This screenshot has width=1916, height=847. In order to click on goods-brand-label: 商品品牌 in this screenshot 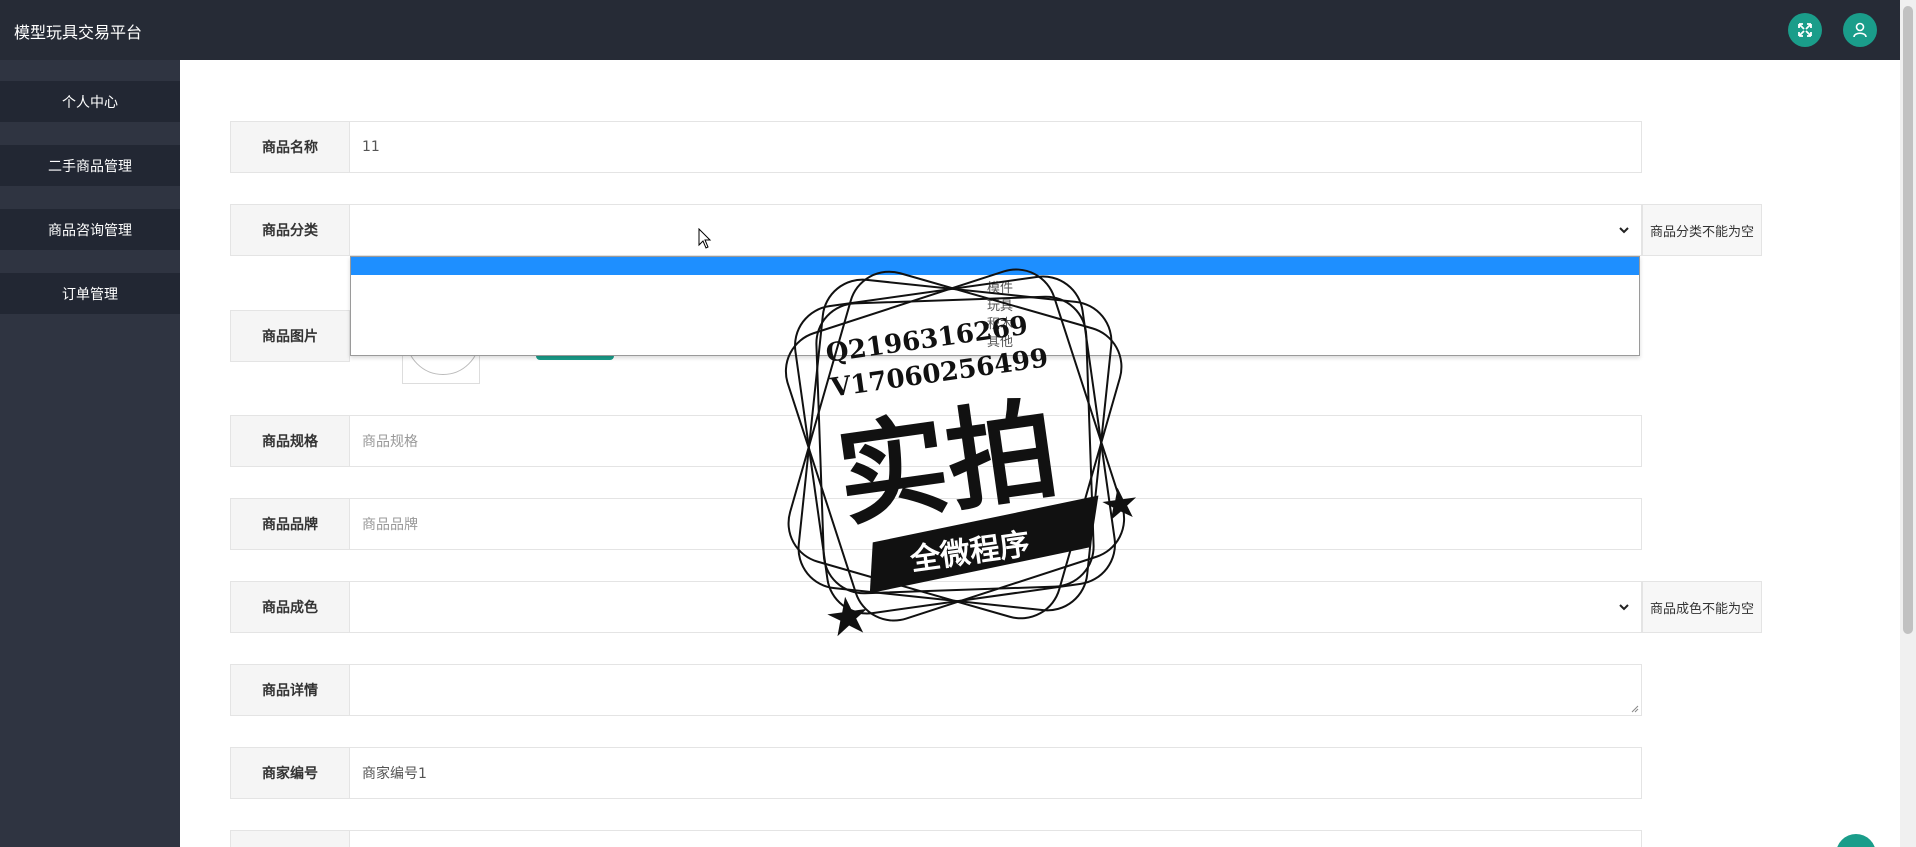, I will do `click(290, 524)`.